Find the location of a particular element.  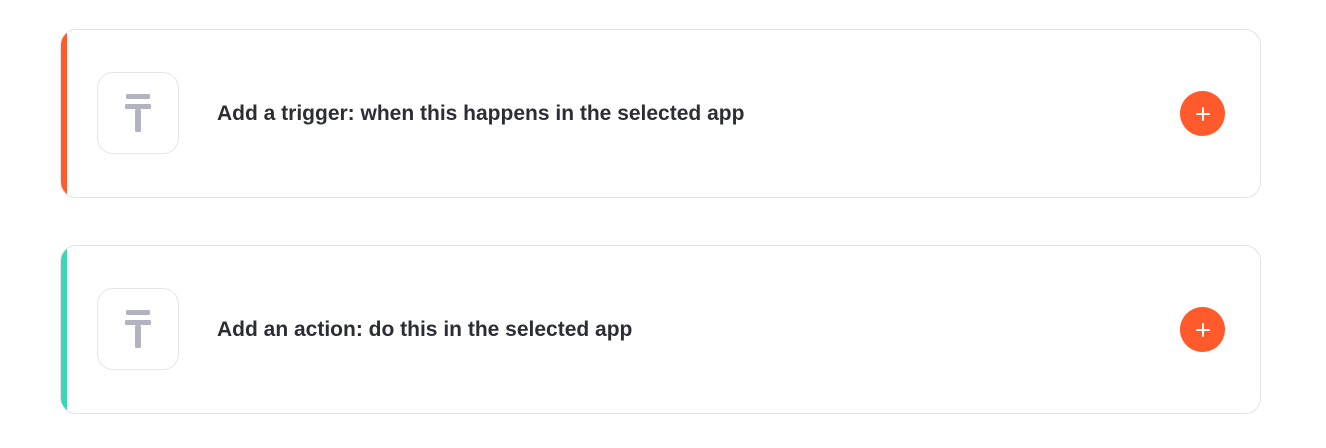

action-app-icon-box is located at coordinates (138, 329).